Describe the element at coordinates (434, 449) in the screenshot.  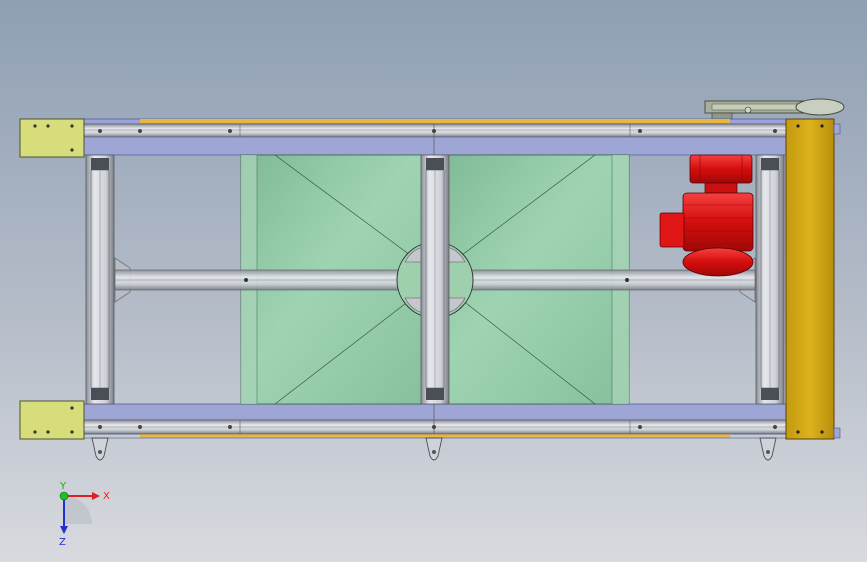
I see `leveling-feet` at that location.